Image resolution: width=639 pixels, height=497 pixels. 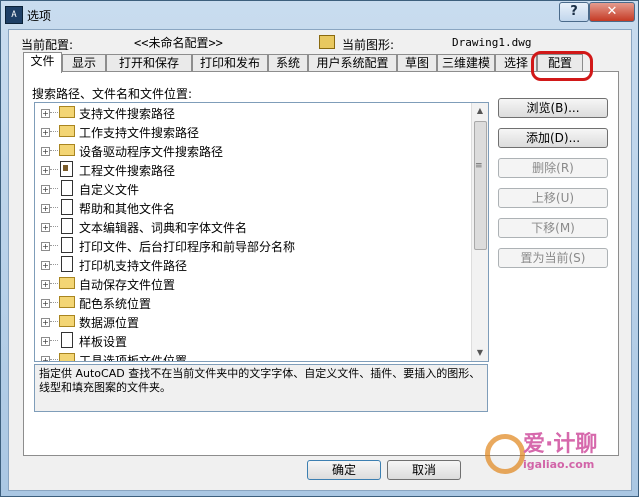 I want to click on tree-item: + 配色系统位置, so click(x=253, y=302).